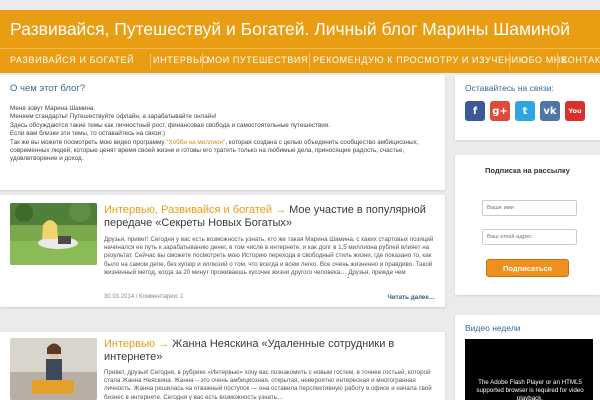 This screenshot has height=400, width=600. What do you see at coordinates (420, 60) in the screenshot?
I see `nav-item-rekomenduyu: РЕКОМЕНДУЮ К ПРОСМОТРУ И ИЗУЧЕНИЮ` at bounding box center [420, 60].